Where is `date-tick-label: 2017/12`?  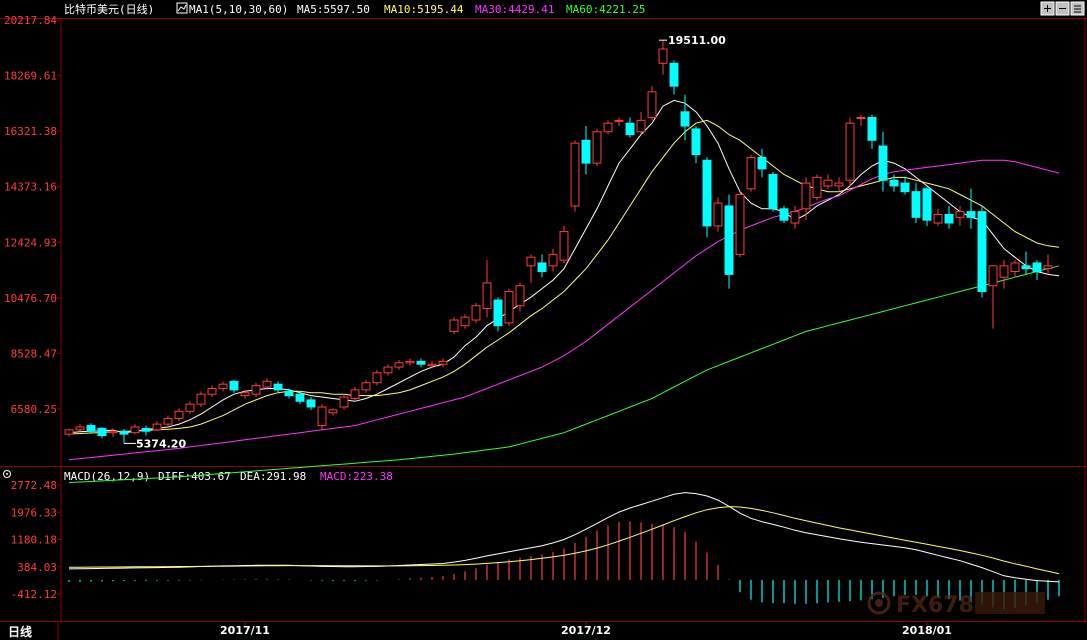 date-tick-label: 2017/12 is located at coordinates (586, 630).